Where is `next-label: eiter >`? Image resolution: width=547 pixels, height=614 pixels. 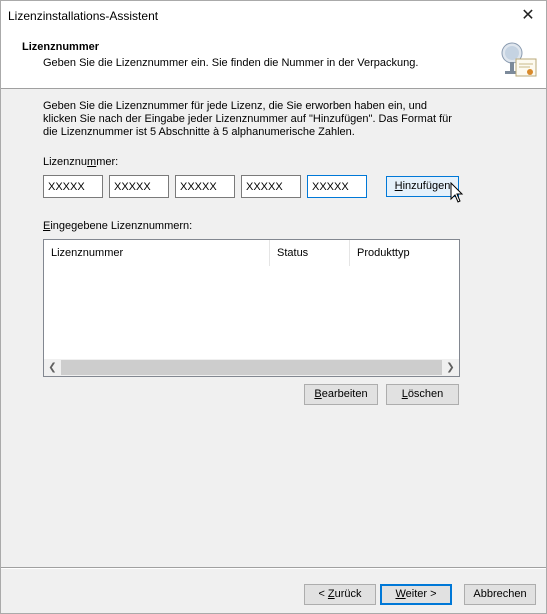
next-label: eiter > is located at coordinates (421, 594).